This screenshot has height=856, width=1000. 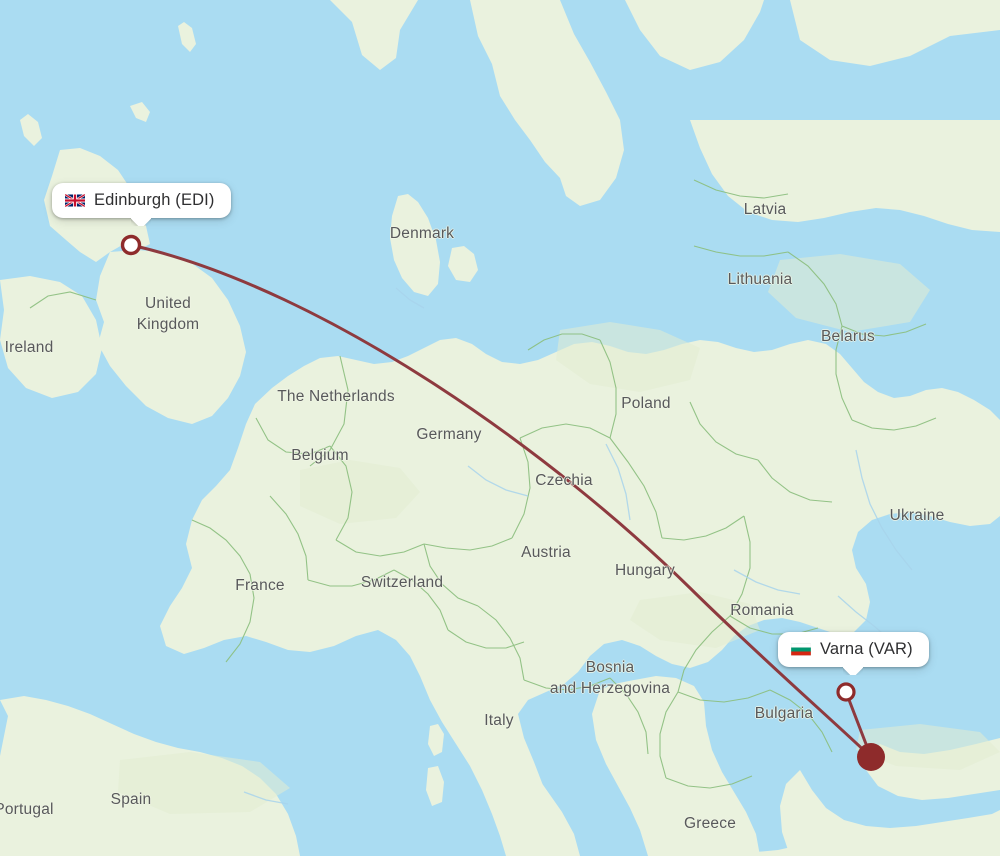 What do you see at coordinates (846, 692) in the screenshot?
I see `destination-marker-varna` at bounding box center [846, 692].